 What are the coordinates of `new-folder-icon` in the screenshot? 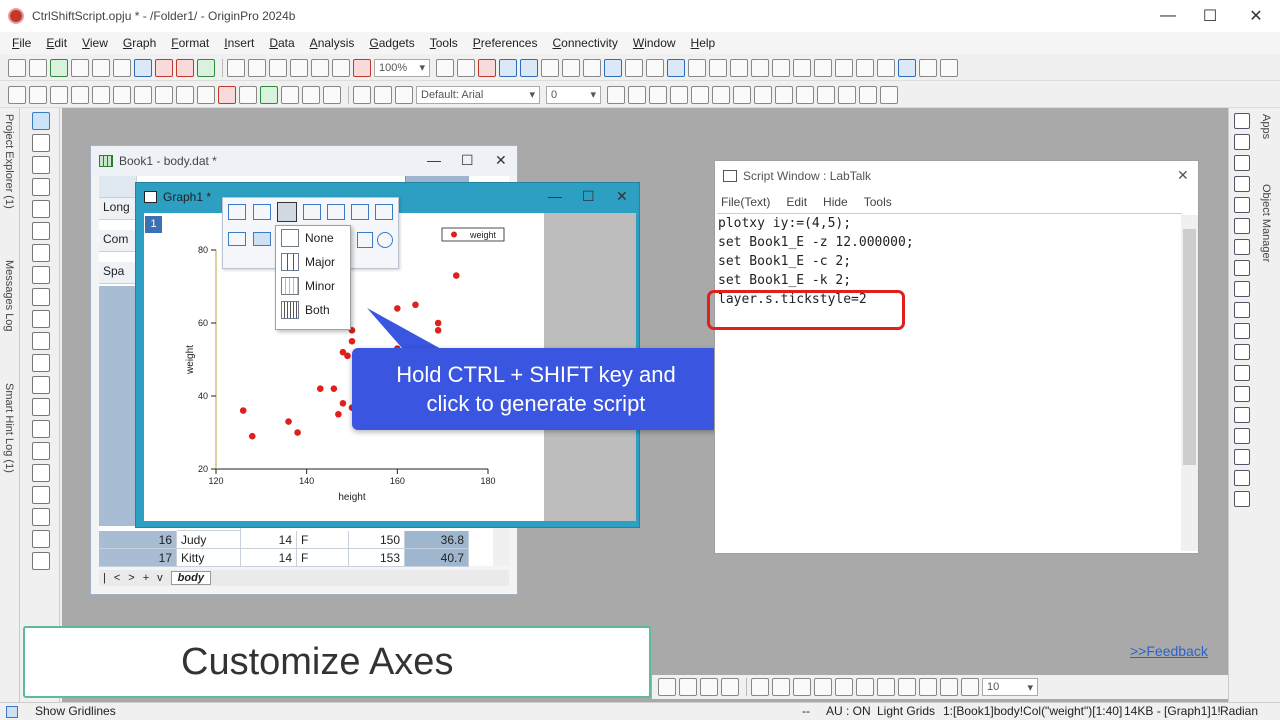 It's located at (38, 67).